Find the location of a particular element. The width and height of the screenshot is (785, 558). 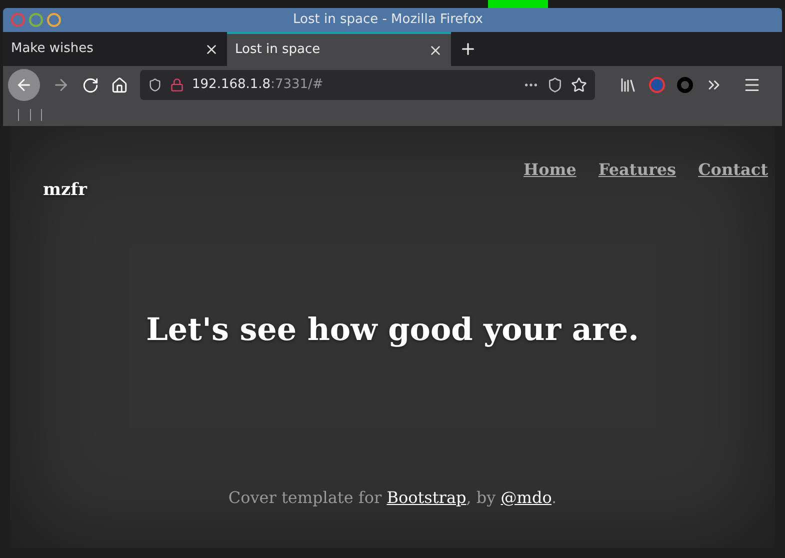

browser-tab: Lost in space is located at coordinates (339, 49).